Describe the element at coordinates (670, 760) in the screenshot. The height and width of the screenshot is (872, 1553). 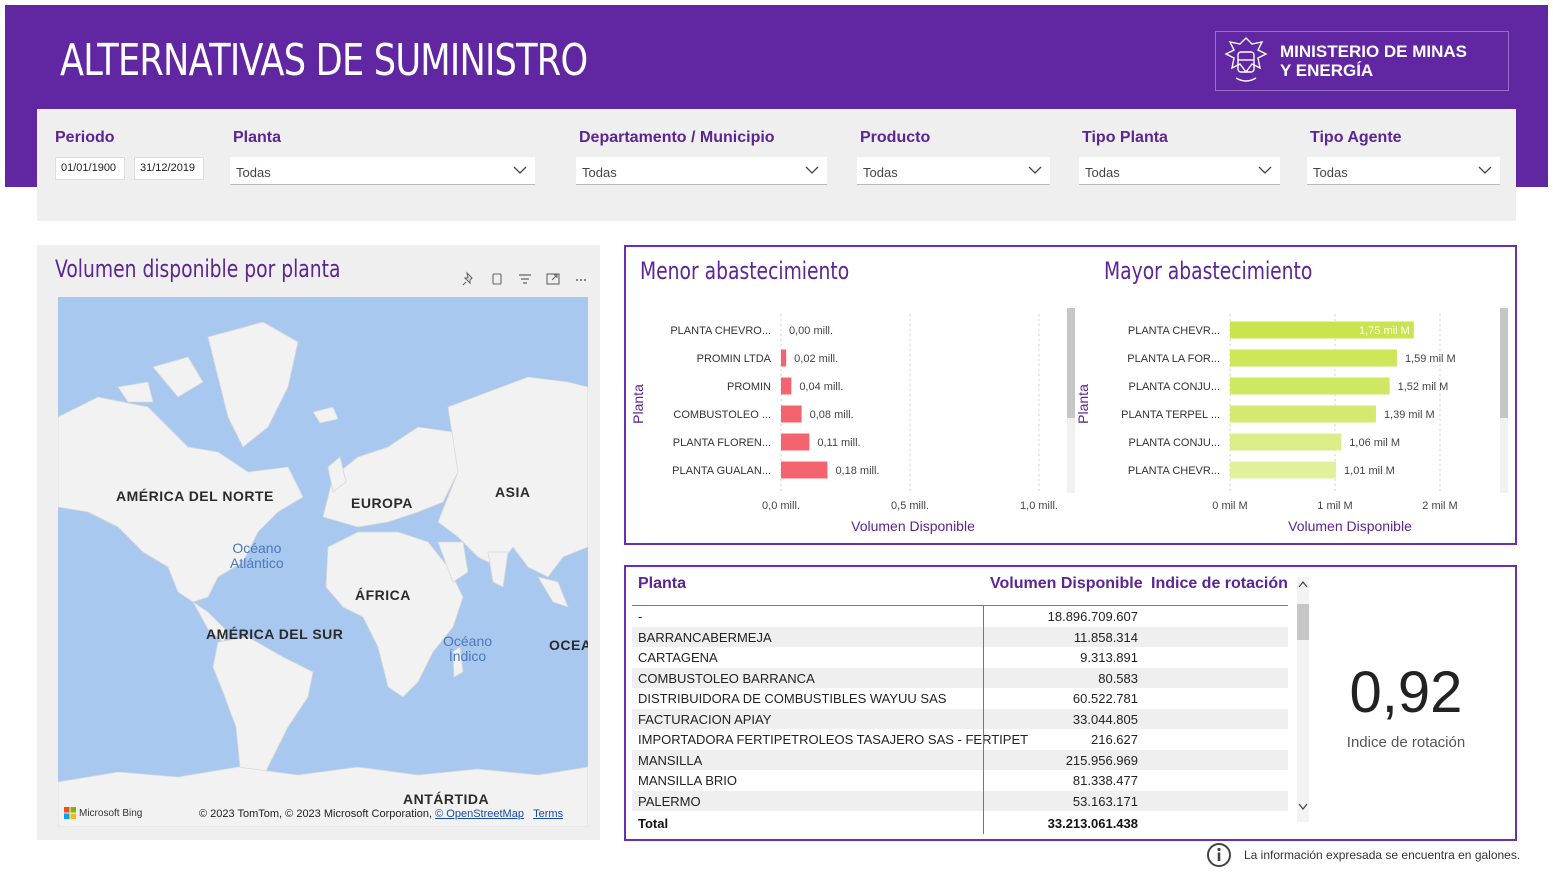
I see `cell-planta: MANSILLA` at that location.